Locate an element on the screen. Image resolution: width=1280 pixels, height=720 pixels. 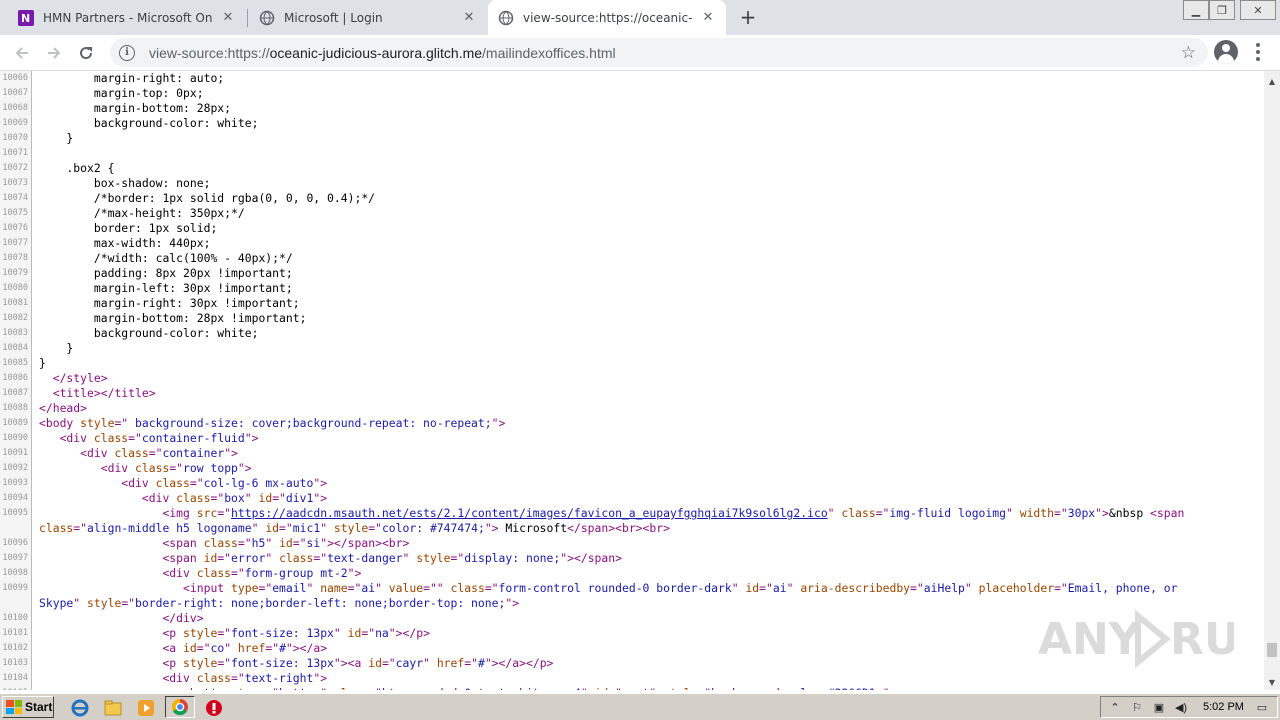
browser-menu-button is located at coordinates (1258, 52).